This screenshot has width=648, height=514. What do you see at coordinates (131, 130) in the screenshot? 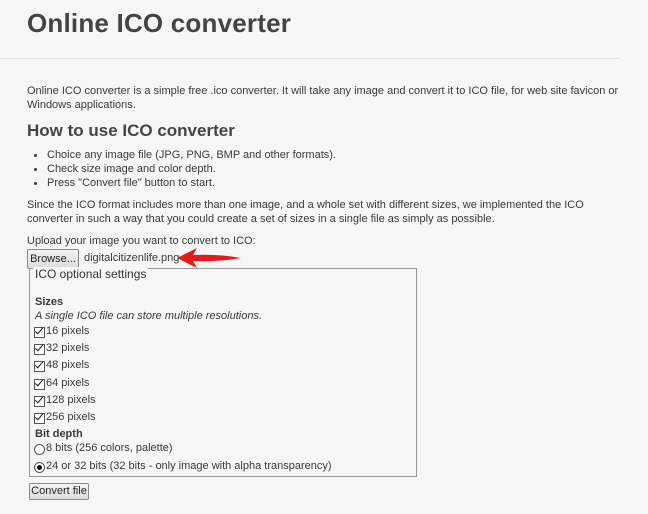
I see `howto-title: How to use ICO converter` at bounding box center [131, 130].